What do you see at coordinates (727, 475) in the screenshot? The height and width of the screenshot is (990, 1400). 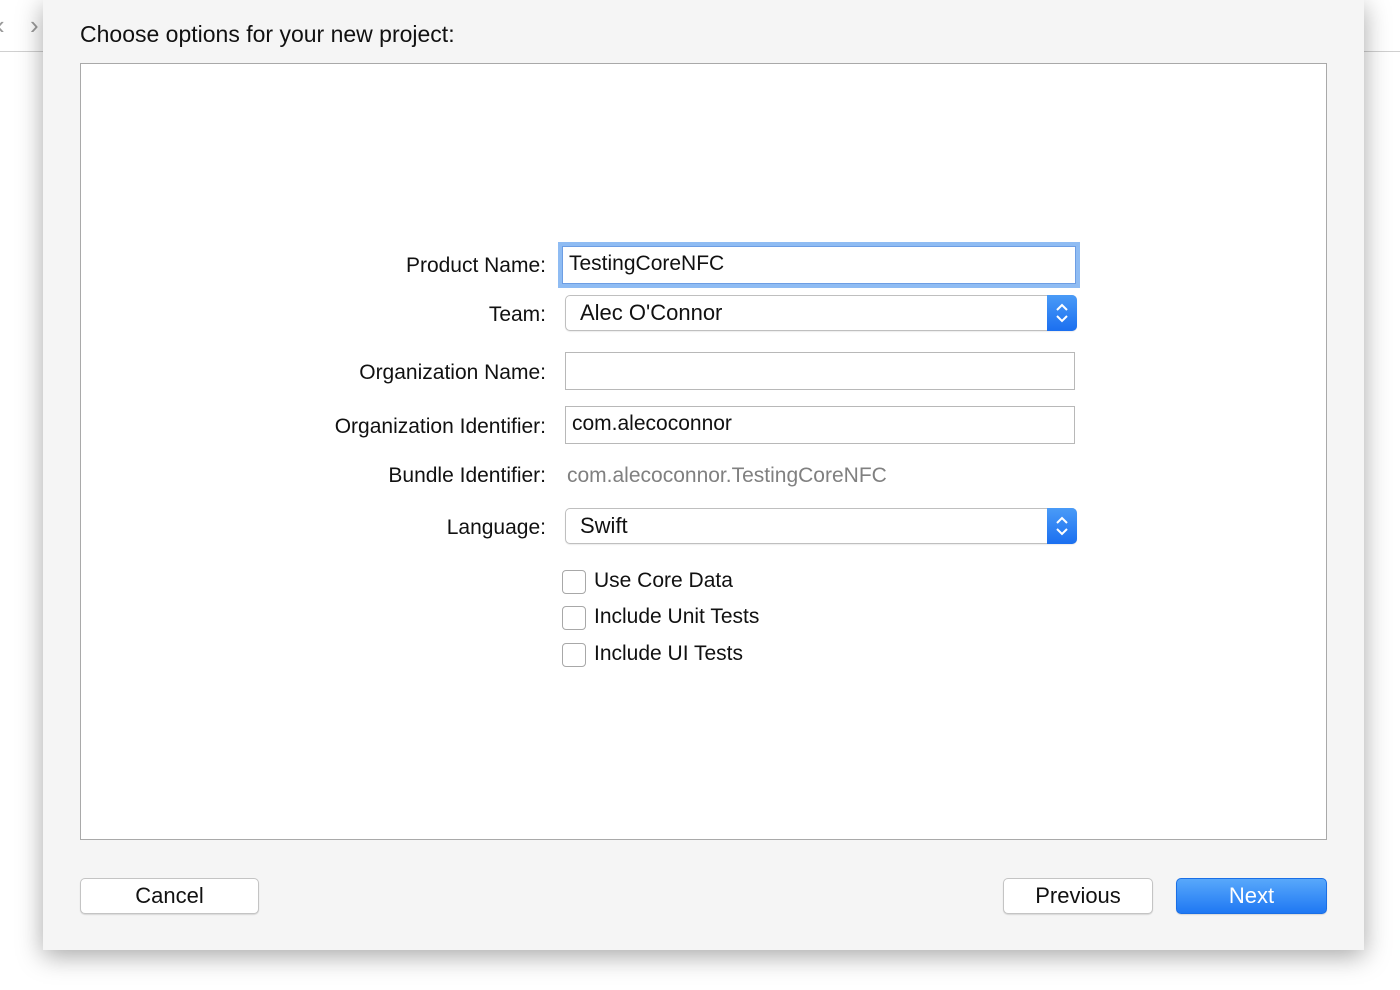 I see `bundle-identifier-value: com.alecoconnor.TestingCoreNFC` at bounding box center [727, 475].